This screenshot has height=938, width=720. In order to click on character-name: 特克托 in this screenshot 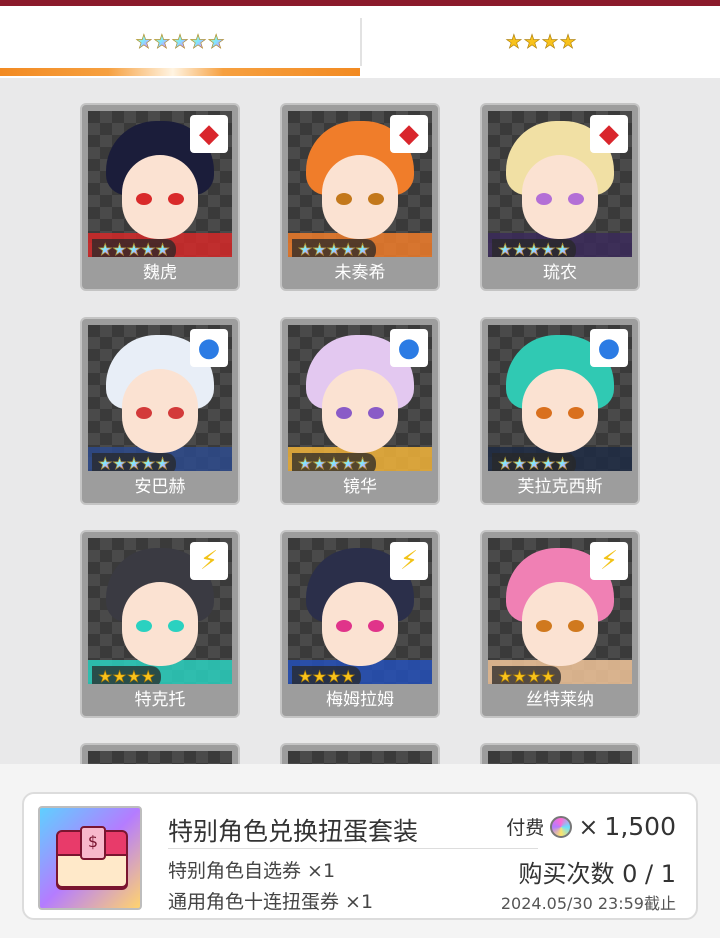, I will do `click(160, 700)`.